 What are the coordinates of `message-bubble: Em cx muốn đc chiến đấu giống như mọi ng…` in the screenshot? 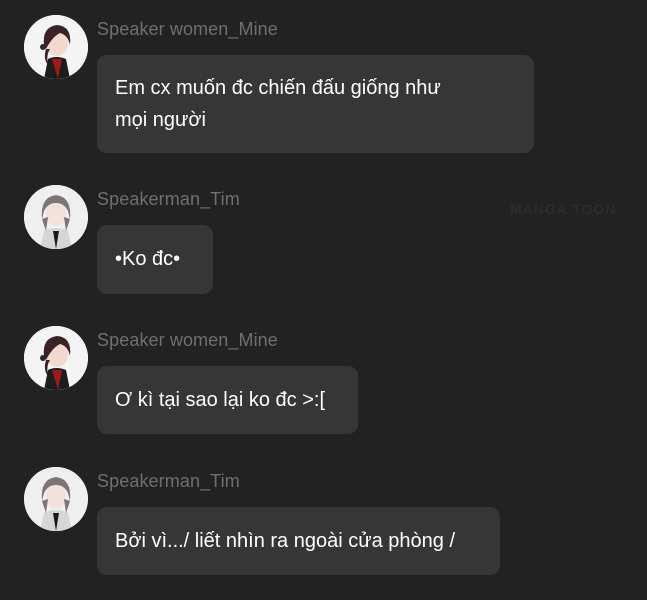 It's located at (315, 104).